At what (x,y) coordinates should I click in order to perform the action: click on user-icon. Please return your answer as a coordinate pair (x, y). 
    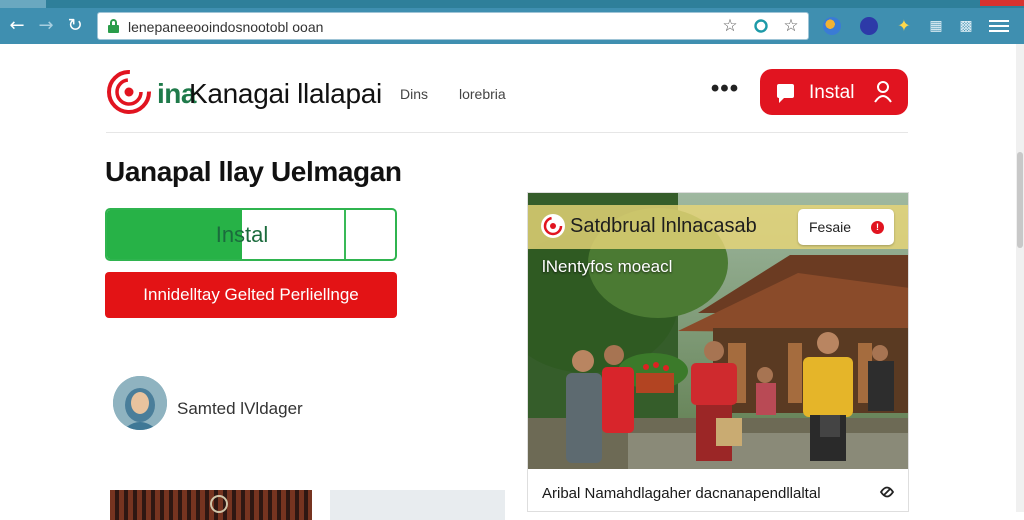
    Looking at the image, I should click on (883, 92).